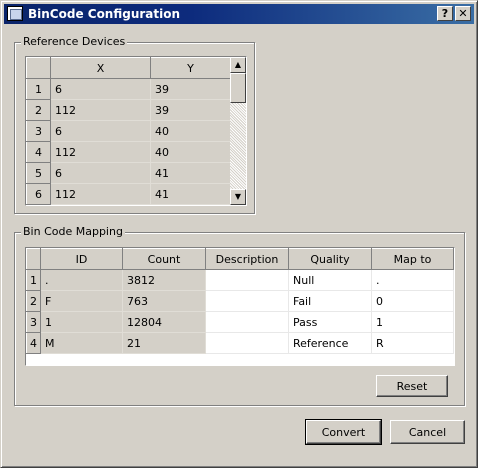  Describe the element at coordinates (100, 68) in the screenshot. I see `column-header-x: X` at that location.